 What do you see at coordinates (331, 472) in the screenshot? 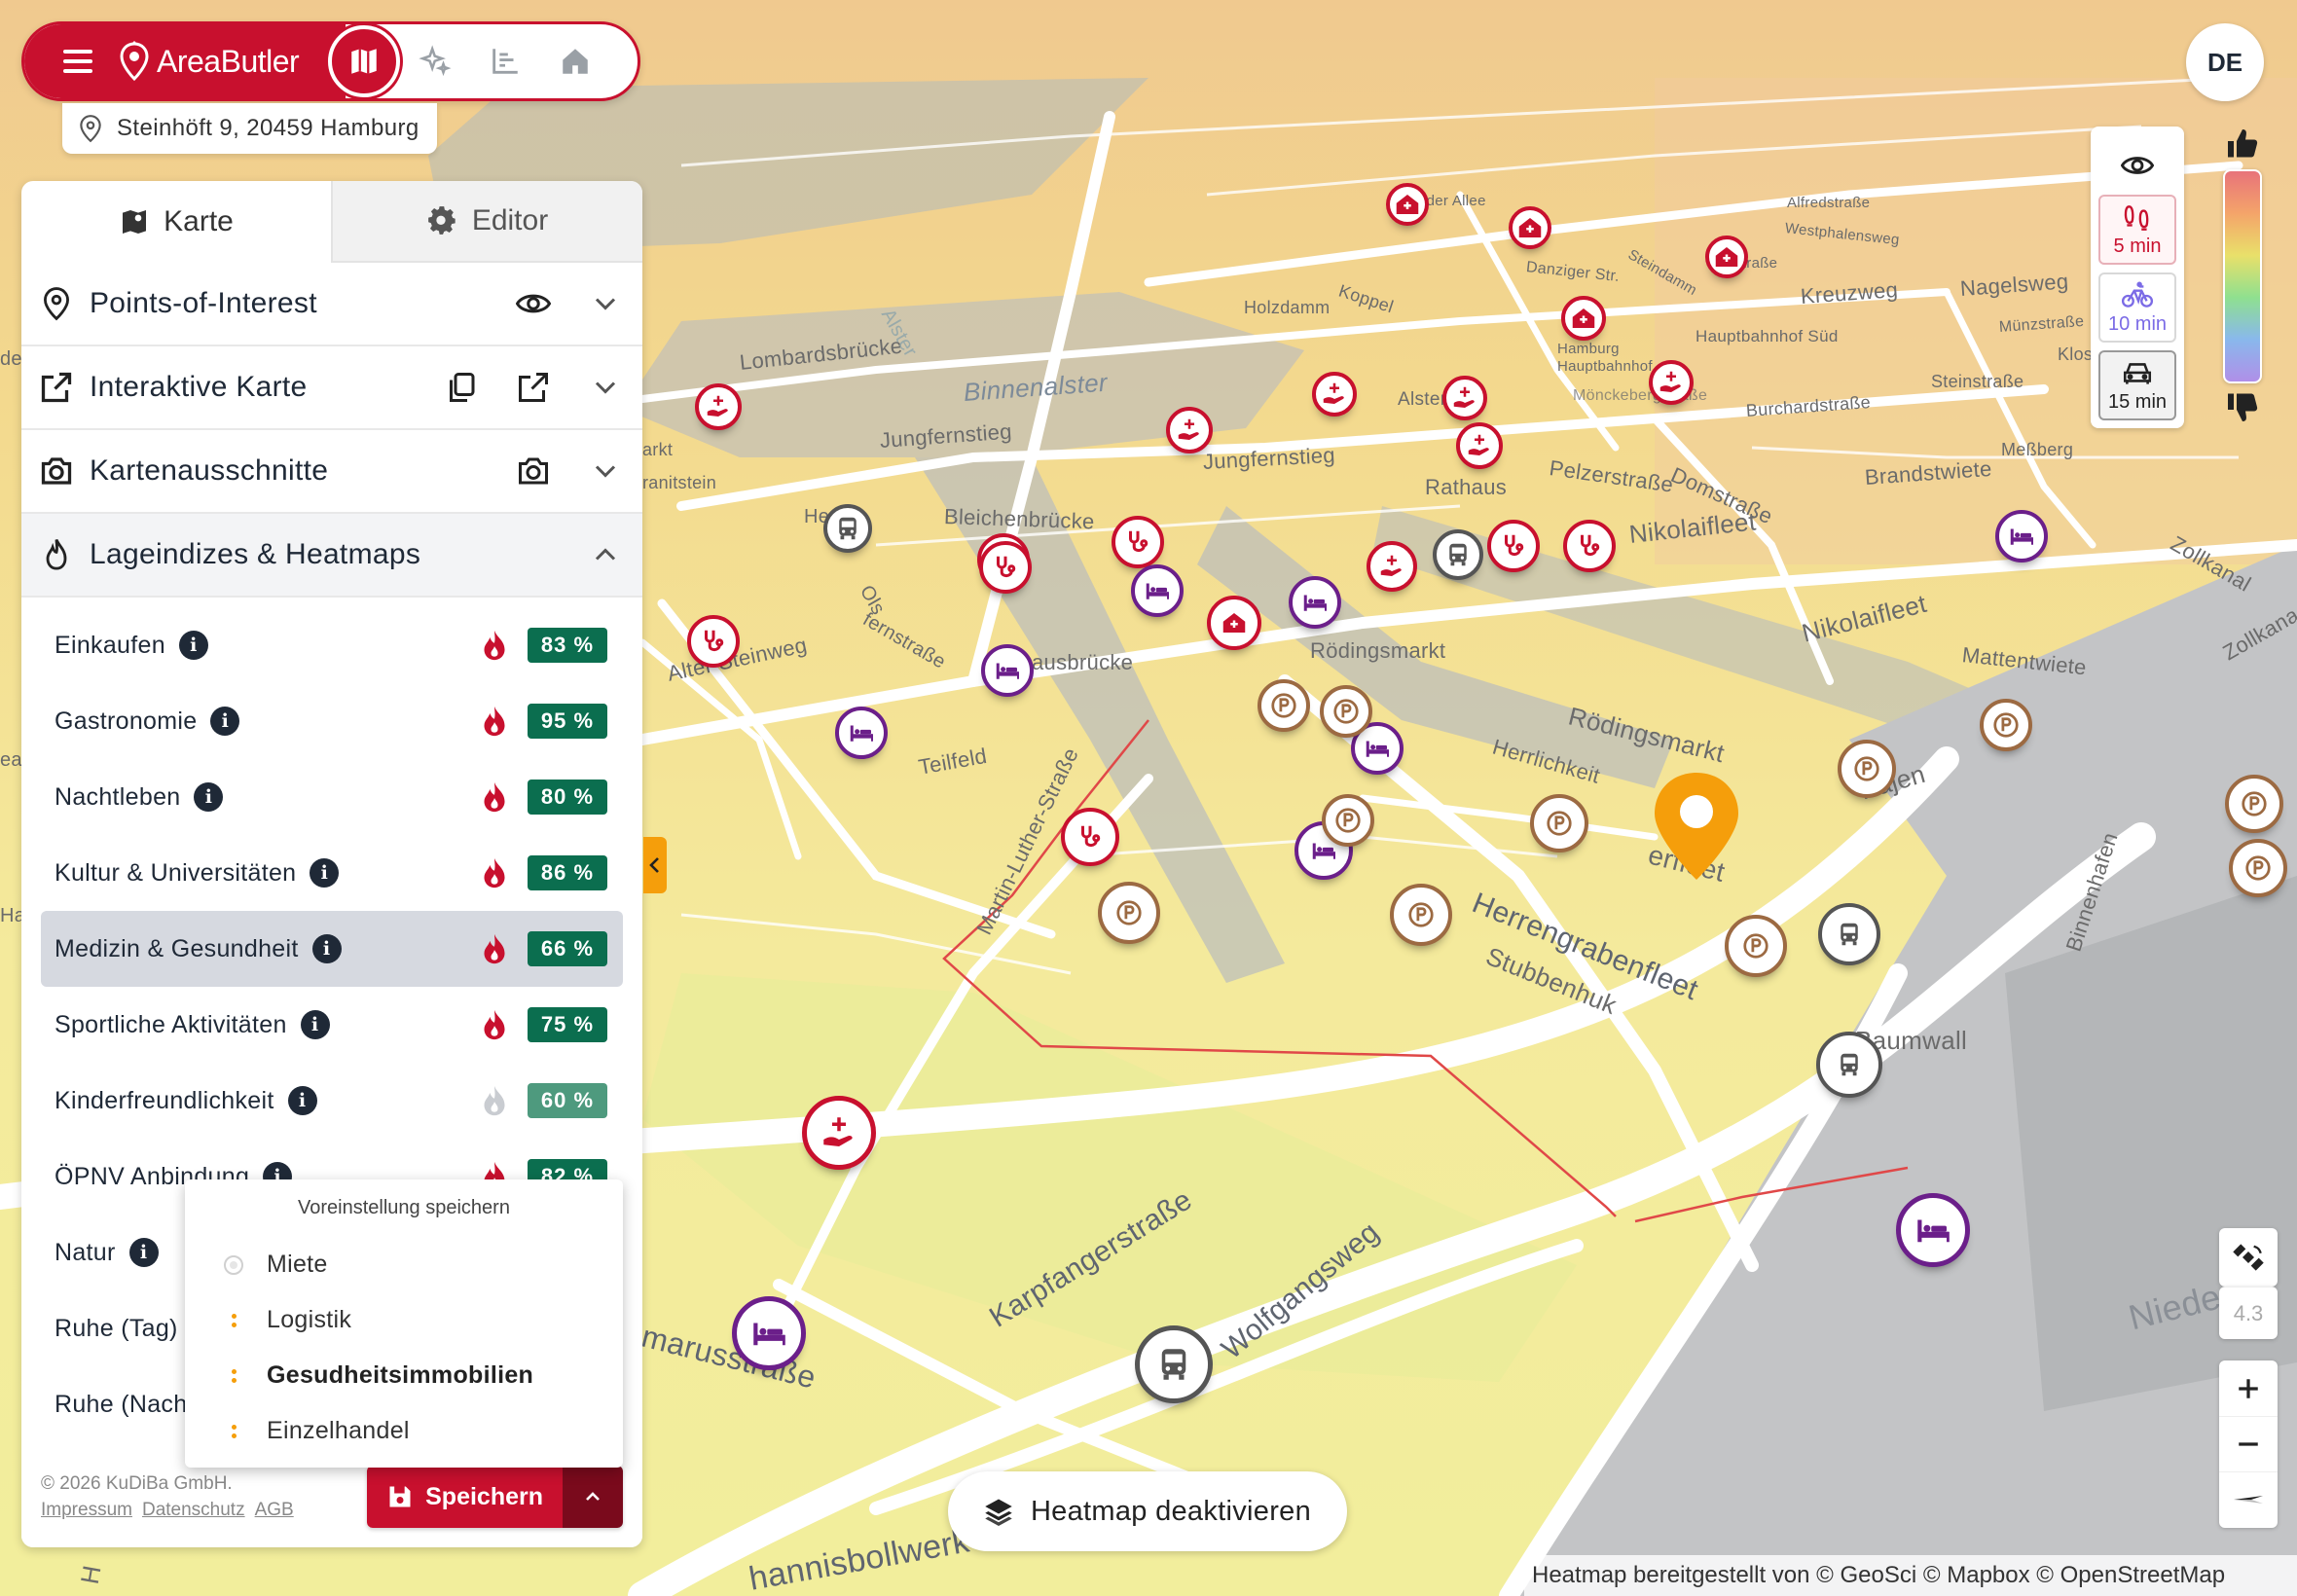
I see `section-kartenausschnitte: Kartenausschnitte` at bounding box center [331, 472].